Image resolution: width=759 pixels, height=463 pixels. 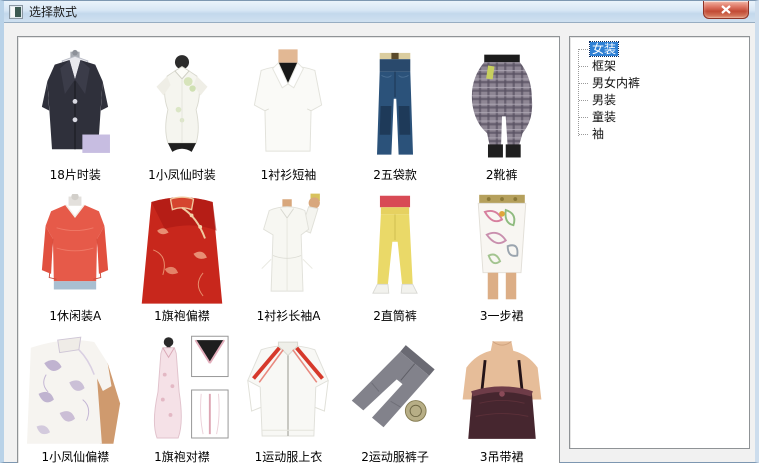 I want to click on style-label: 1衬衫短袖, so click(x=288, y=175).